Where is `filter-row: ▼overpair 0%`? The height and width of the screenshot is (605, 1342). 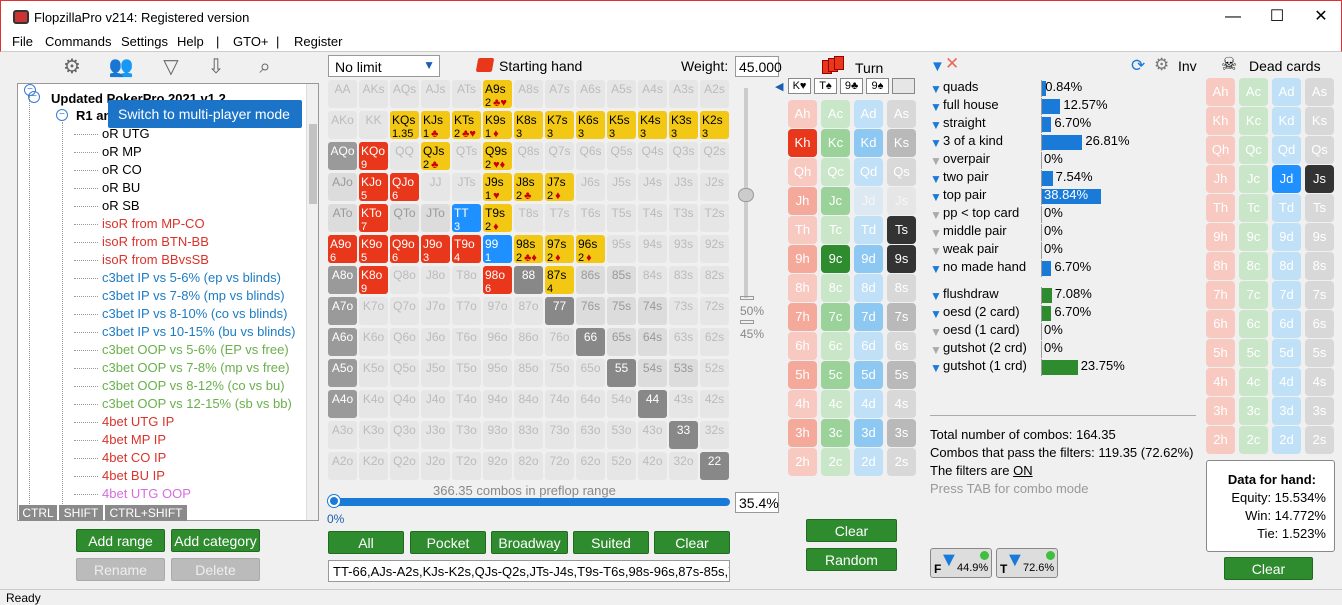
filter-row: ▼overpair 0% is located at coordinates (1065, 160).